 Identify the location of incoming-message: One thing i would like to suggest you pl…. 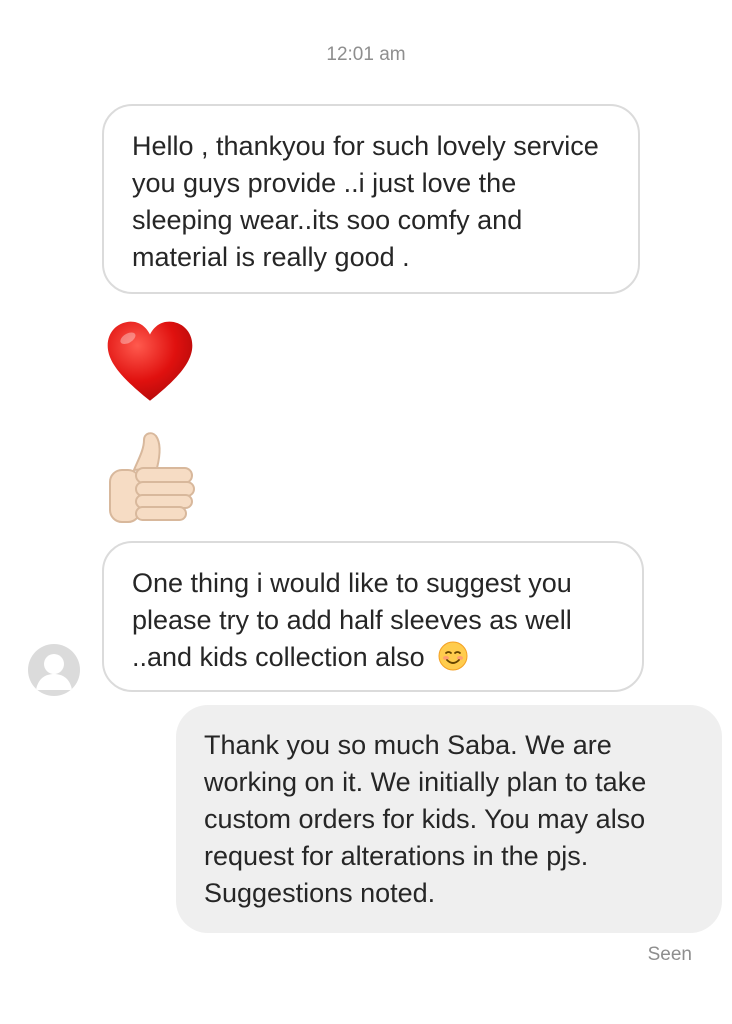
(373, 616).